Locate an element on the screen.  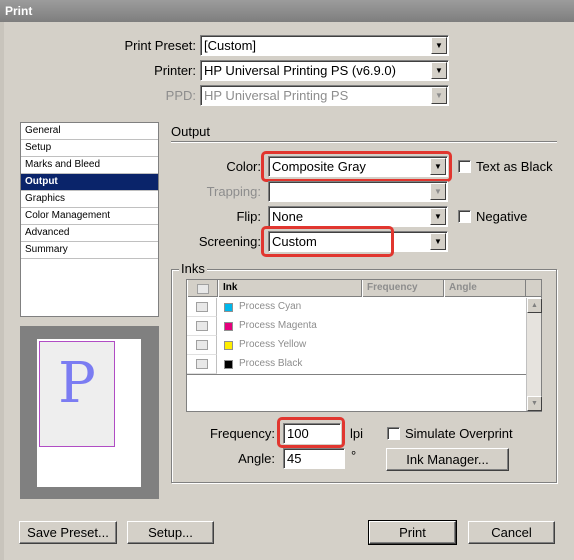
sidebar-item-graphics: Graphics is located at coordinates (89, 199).